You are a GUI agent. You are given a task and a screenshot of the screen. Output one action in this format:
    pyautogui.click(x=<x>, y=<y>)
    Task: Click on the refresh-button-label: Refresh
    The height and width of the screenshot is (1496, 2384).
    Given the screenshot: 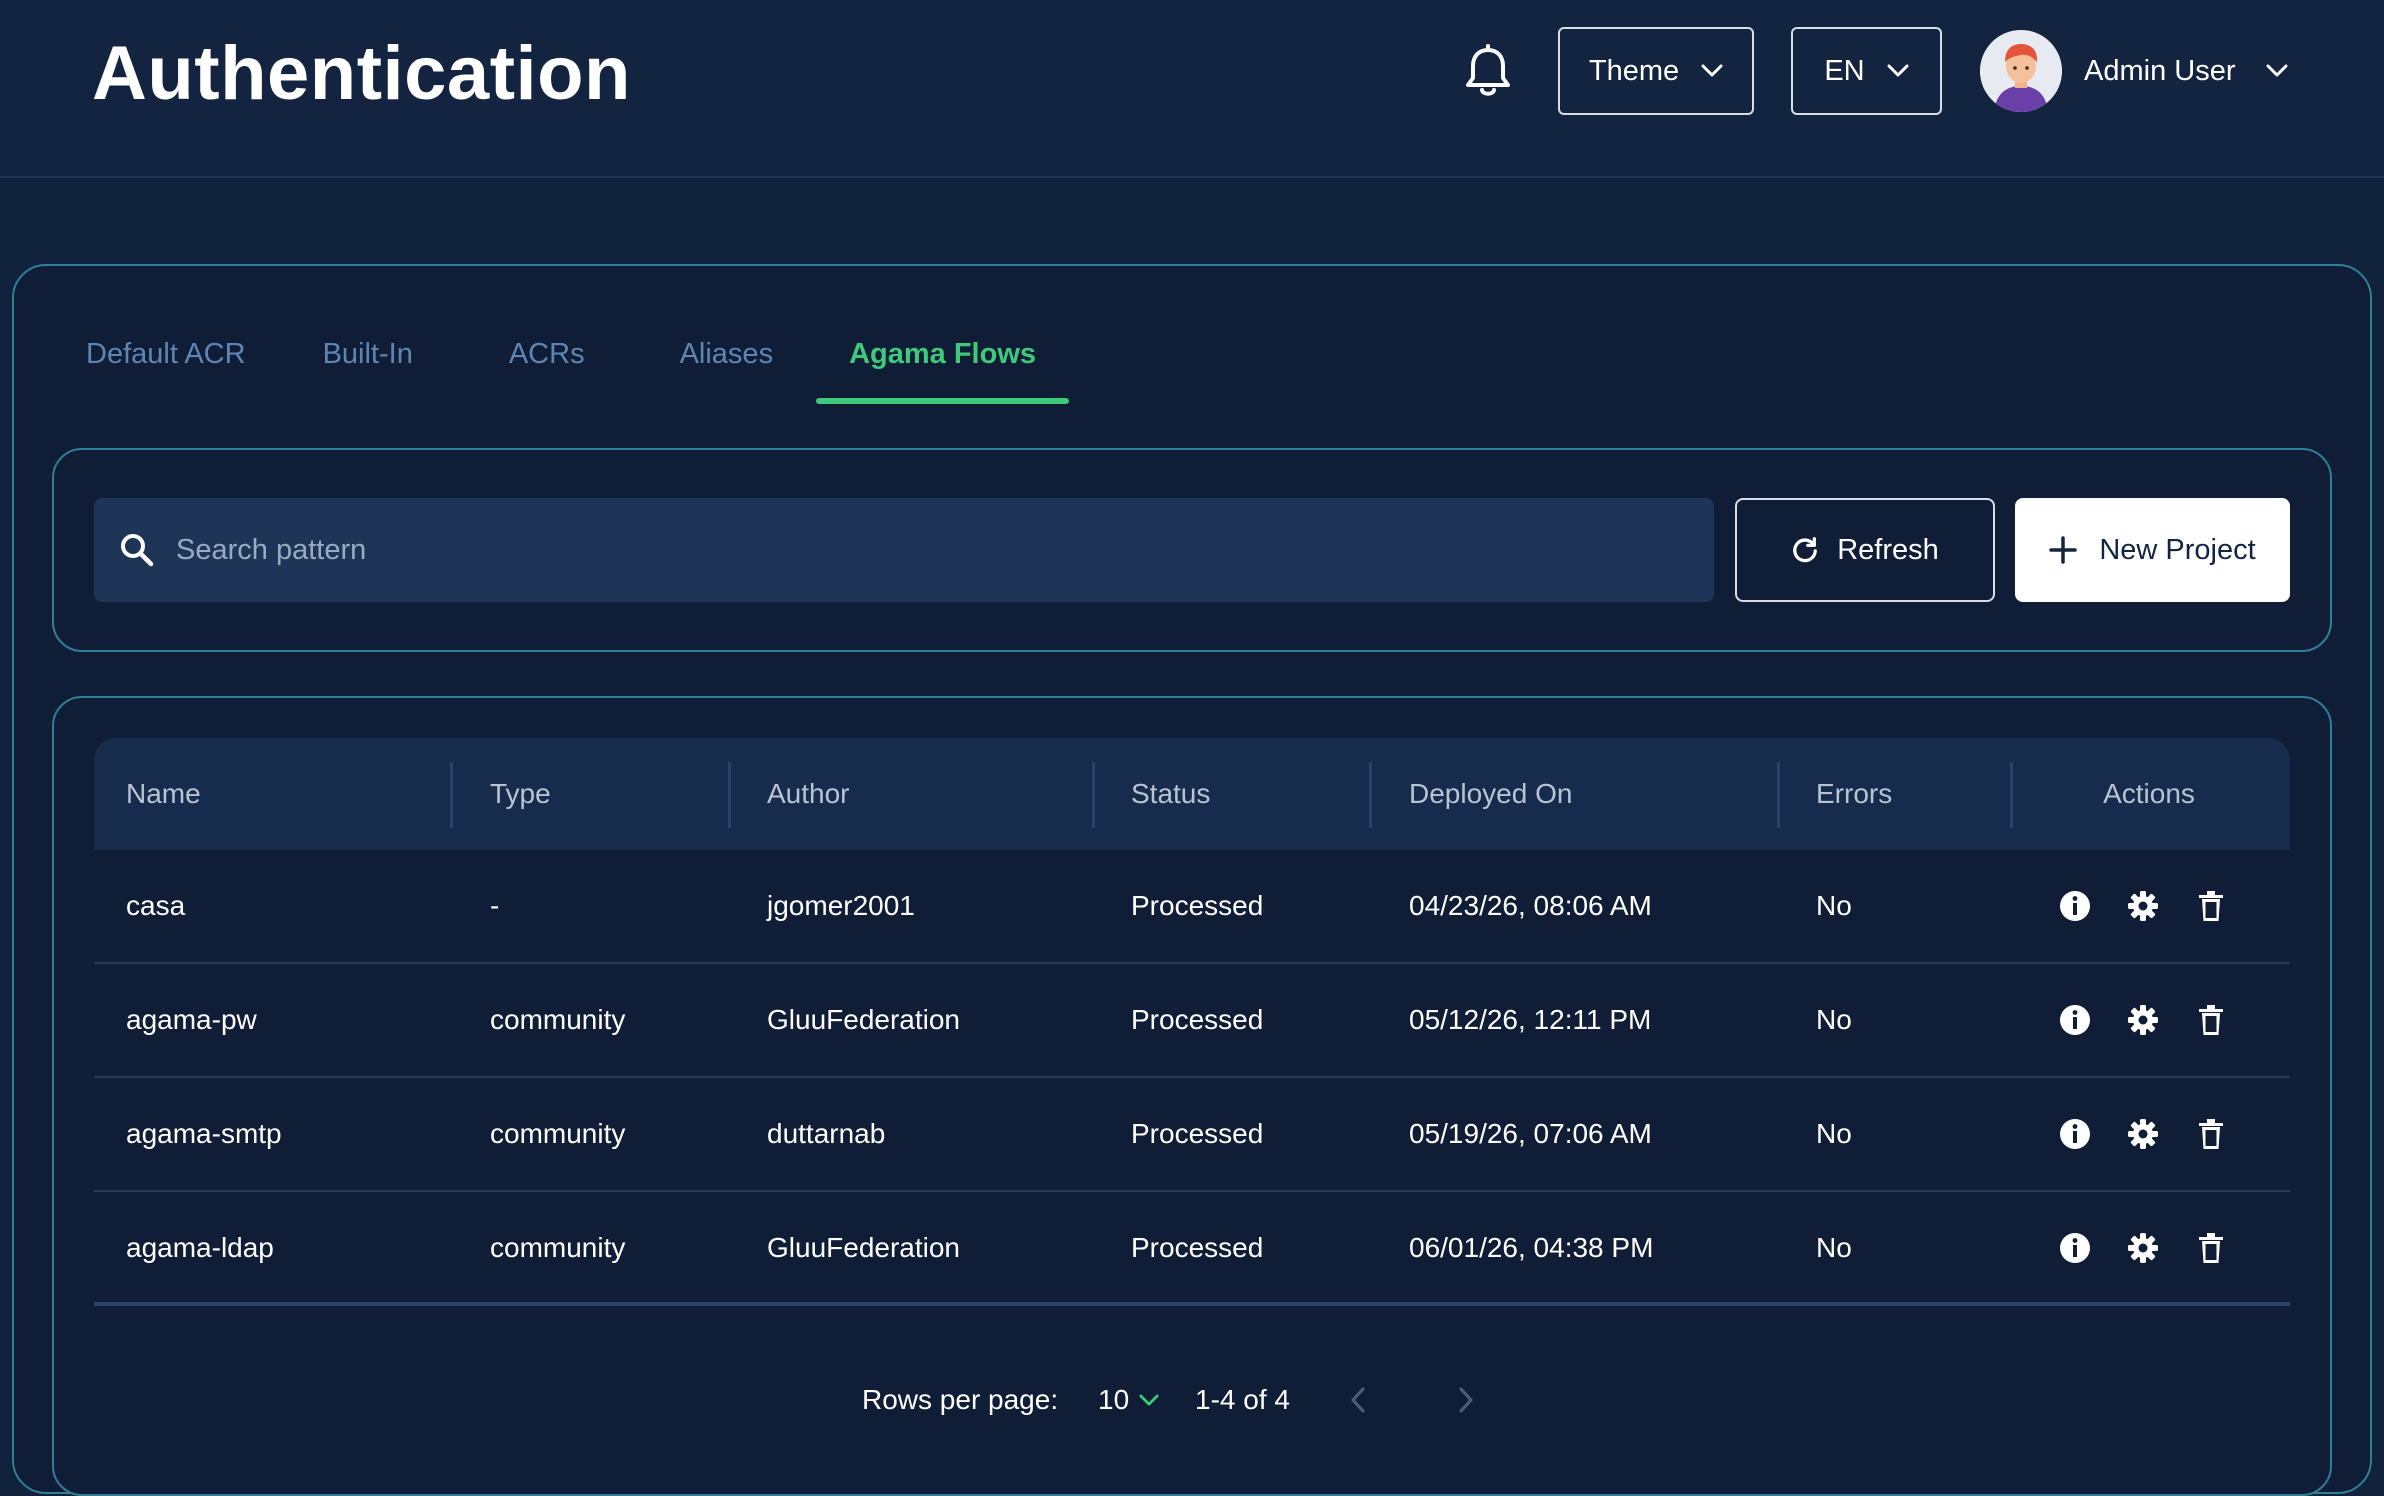 What is the action you would take?
    pyautogui.click(x=1888, y=549)
    